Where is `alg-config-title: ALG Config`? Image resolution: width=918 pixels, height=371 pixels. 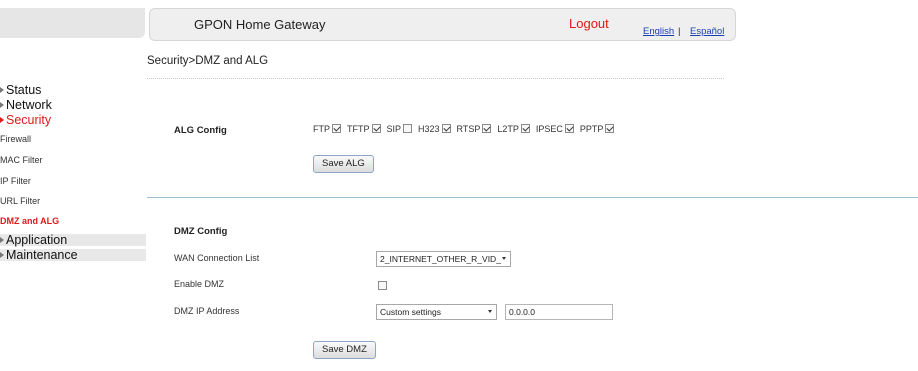 alg-config-title: ALG Config is located at coordinates (200, 130).